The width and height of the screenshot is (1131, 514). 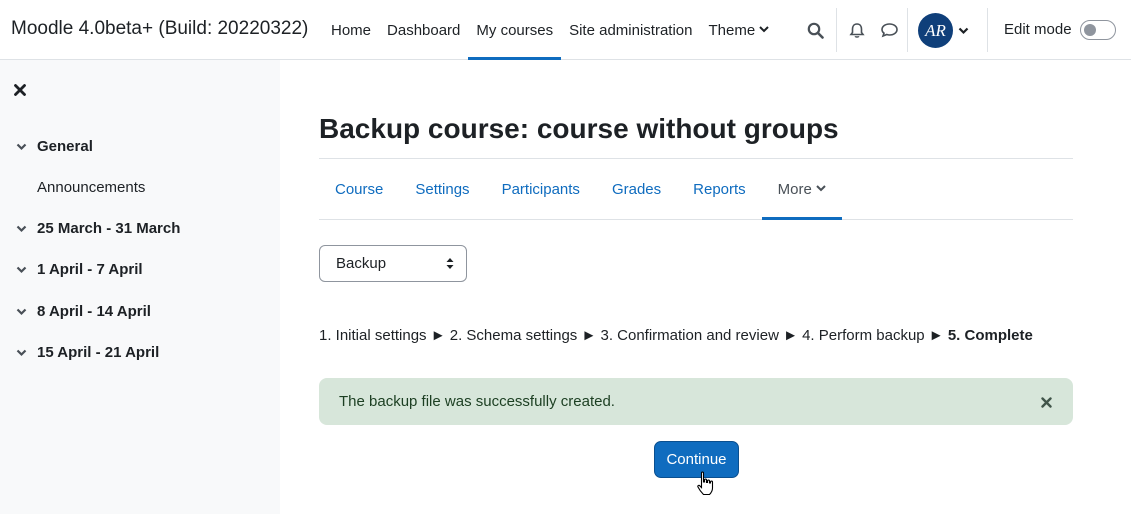 What do you see at coordinates (889, 30) in the screenshot?
I see `messages-icon` at bounding box center [889, 30].